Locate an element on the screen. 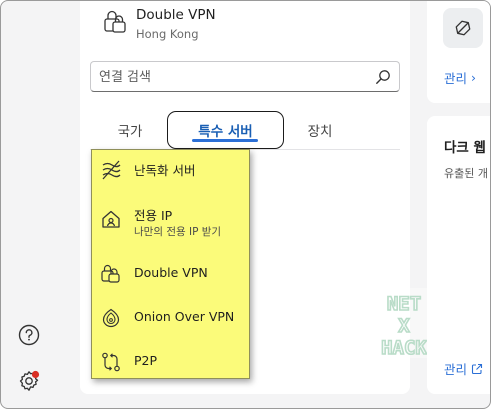 This screenshot has height=409, width=491. dedicated-ip-icon is located at coordinates (111, 219).